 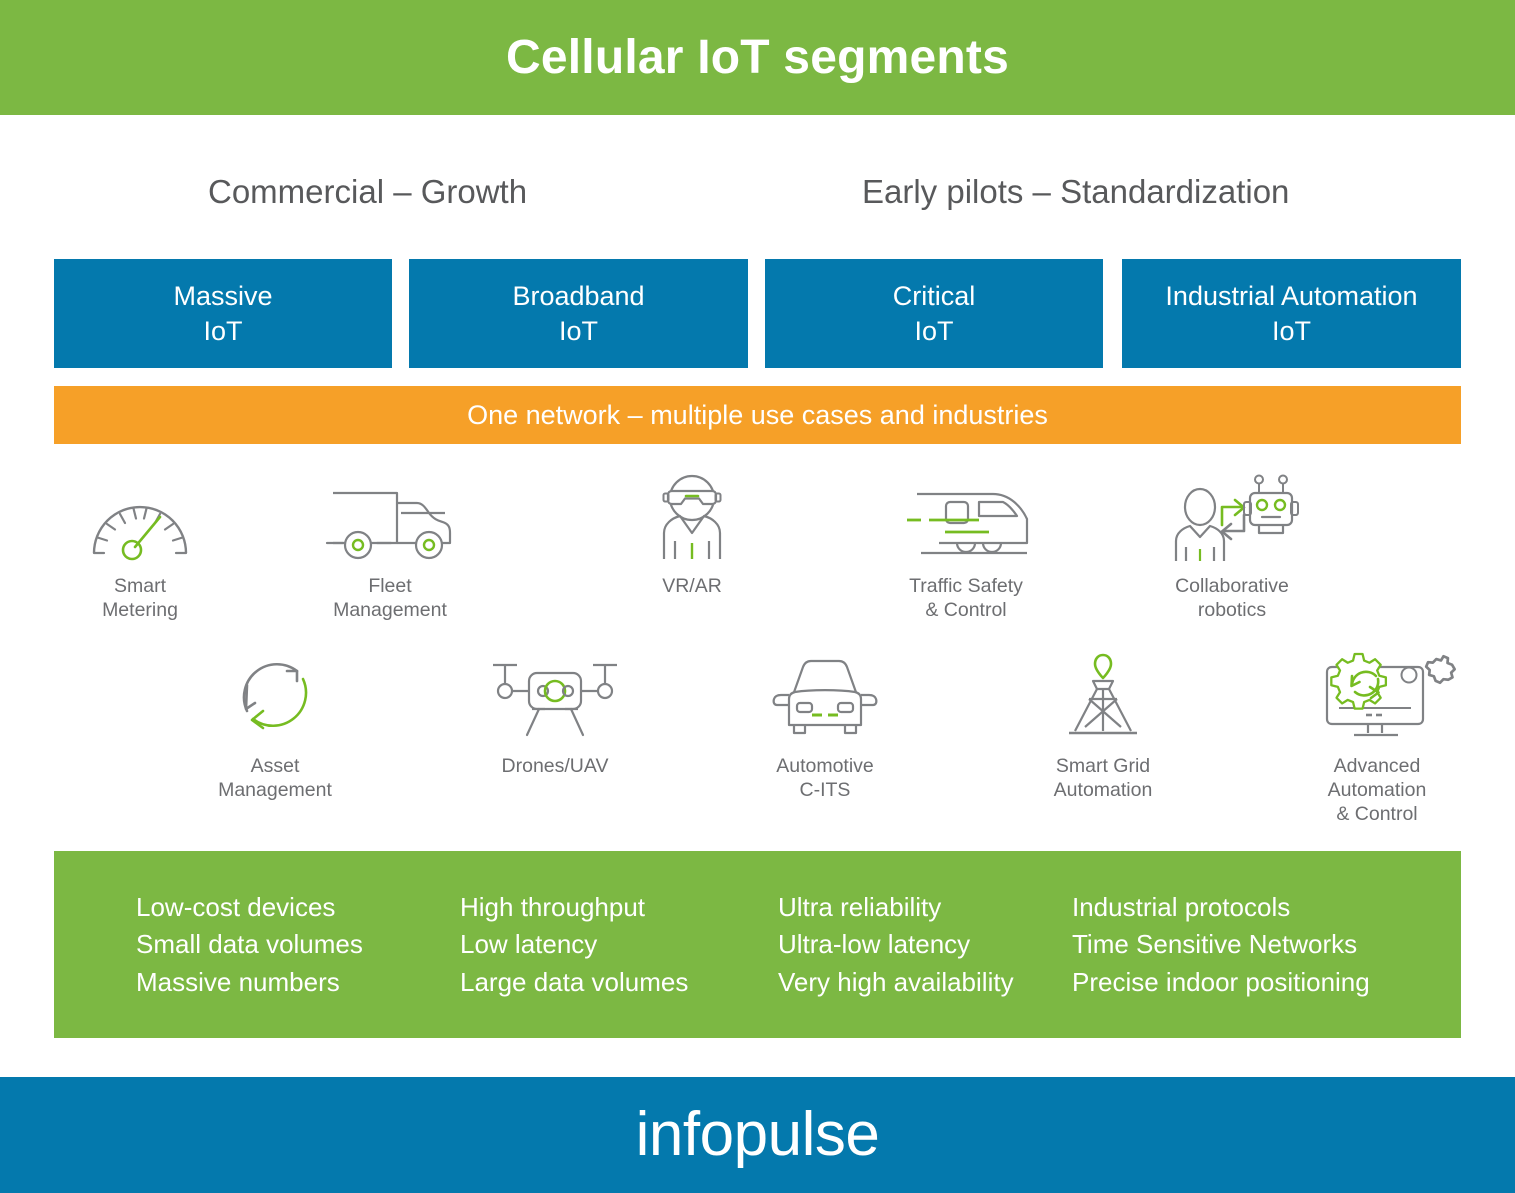 What do you see at coordinates (1076, 191) in the screenshot?
I see `group-heading-early-pilots: Early pilots – Standardization` at bounding box center [1076, 191].